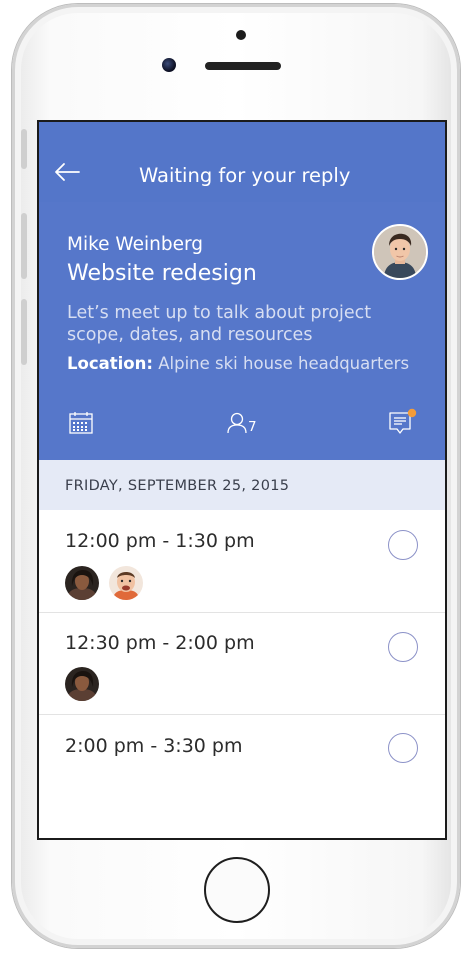 The height and width of the screenshot is (954, 472). Describe the element at coordinates (154, 746) in the screenshot. I see `slot-time: 2:00 pm - 3:30 pm` at that location.